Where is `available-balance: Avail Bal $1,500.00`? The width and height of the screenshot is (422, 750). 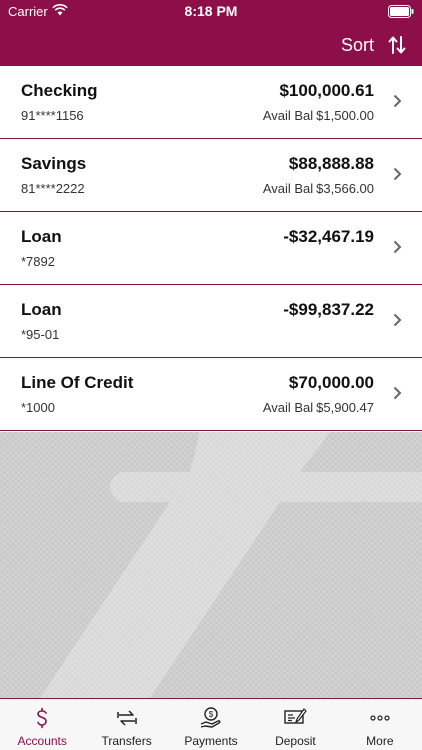 available-balance: Avail Bal $1,500.00 is located at coordinates (318, 115).